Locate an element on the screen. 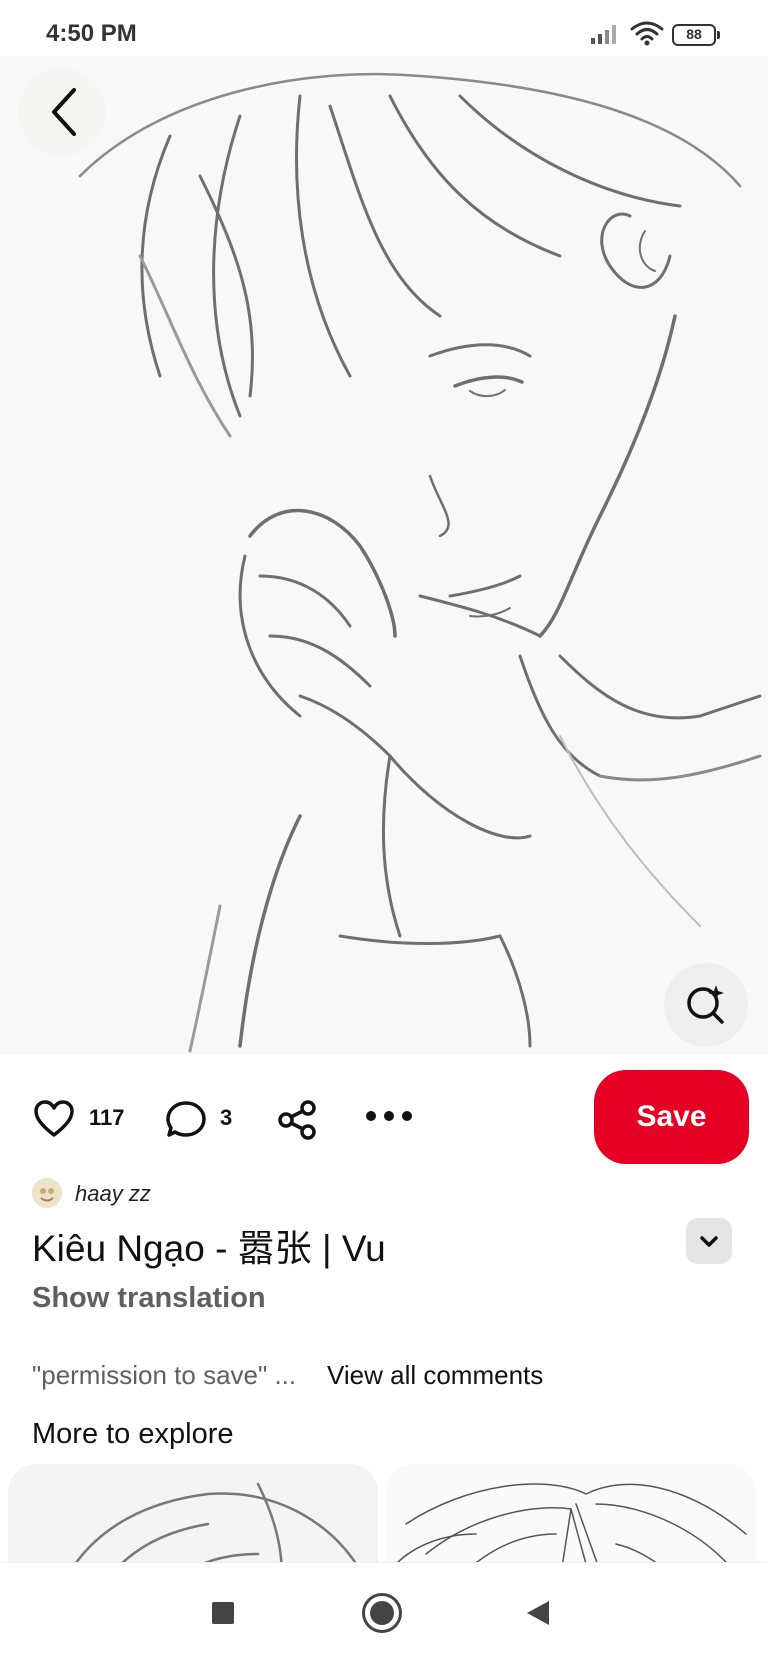 This screenshot has width=768, height=1665. chevron-down-icon is located at coordinates (709, 1241).